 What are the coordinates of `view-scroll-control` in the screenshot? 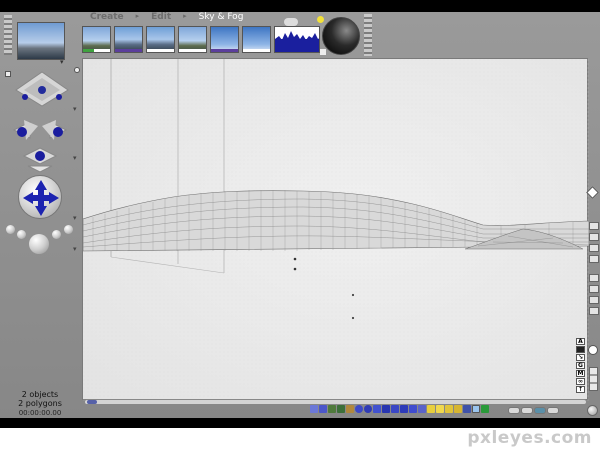 It's located at (8, 35).